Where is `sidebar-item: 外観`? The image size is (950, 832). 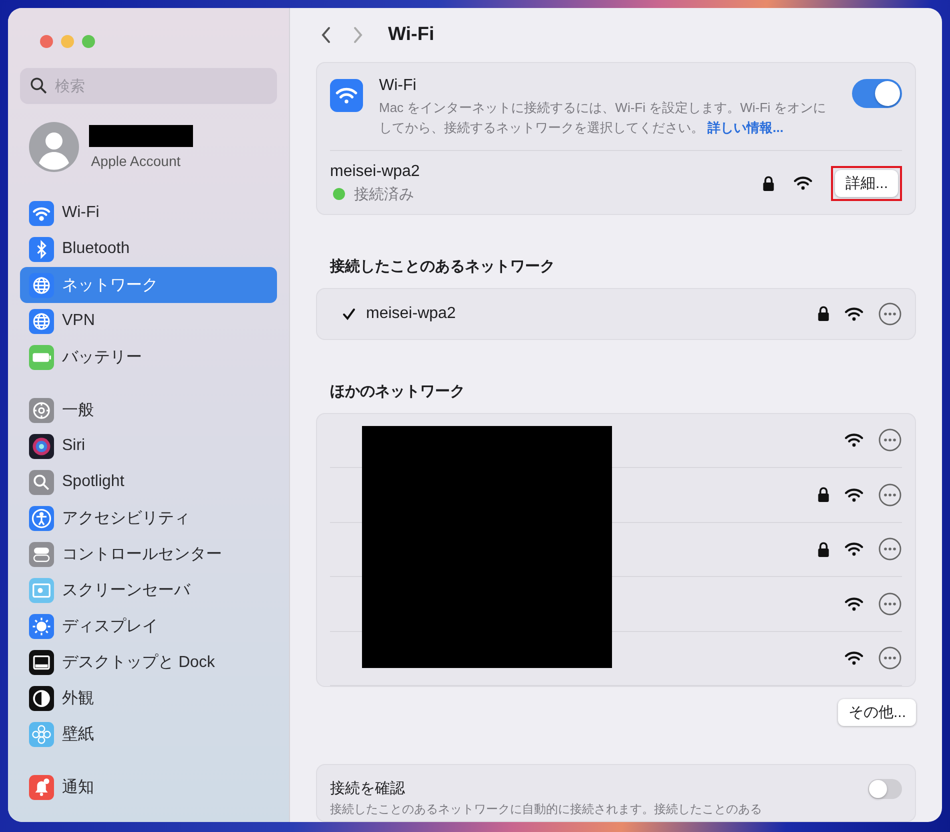
sidebar-item: 外観 is located at coordinates (148, 698).